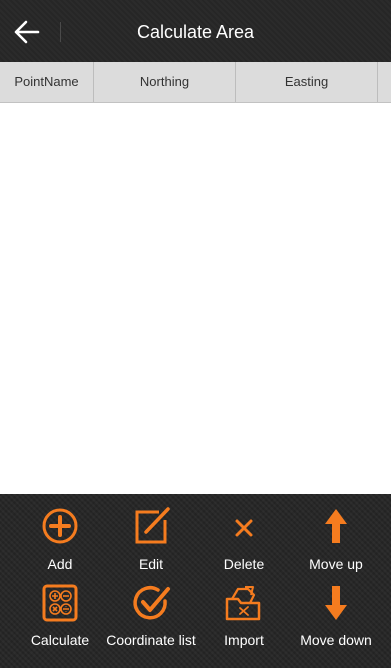 The width and height of the screenshot is (391, 668). I want to click on title-bar: Calculate Area, so click(195, 31).